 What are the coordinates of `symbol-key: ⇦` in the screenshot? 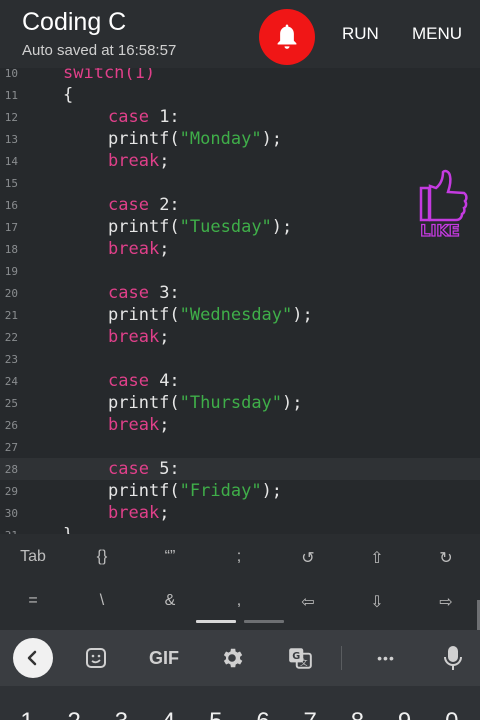 It's located at (308, 602).